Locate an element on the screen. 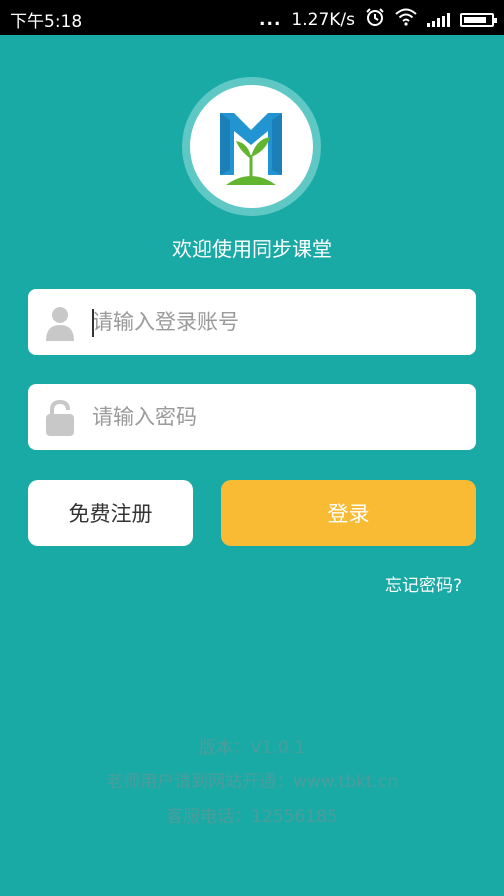  login-button: 登录 is located at coordinates (348, 513).